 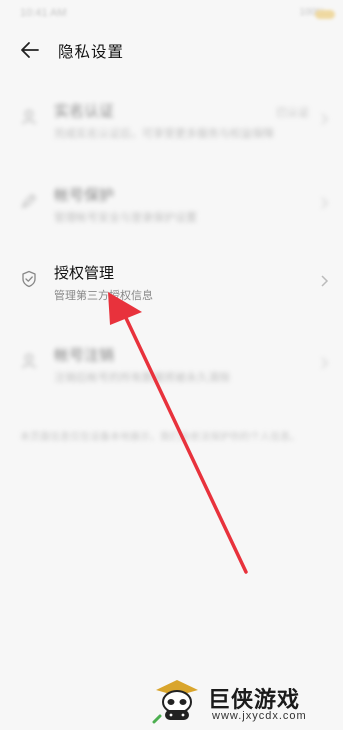 What do you see at coordinates (171, 50) in the screenshot?
I see `header: 隐私设置` at bounding box center [171, 50].